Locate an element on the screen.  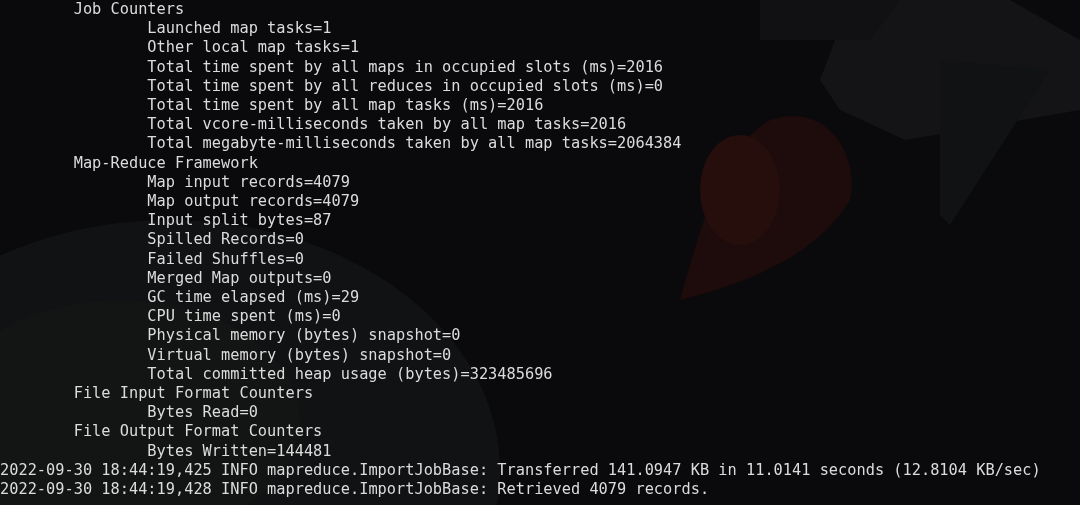
counter-line: Failed Shuffles=0 is located at coordinates (225, 259).